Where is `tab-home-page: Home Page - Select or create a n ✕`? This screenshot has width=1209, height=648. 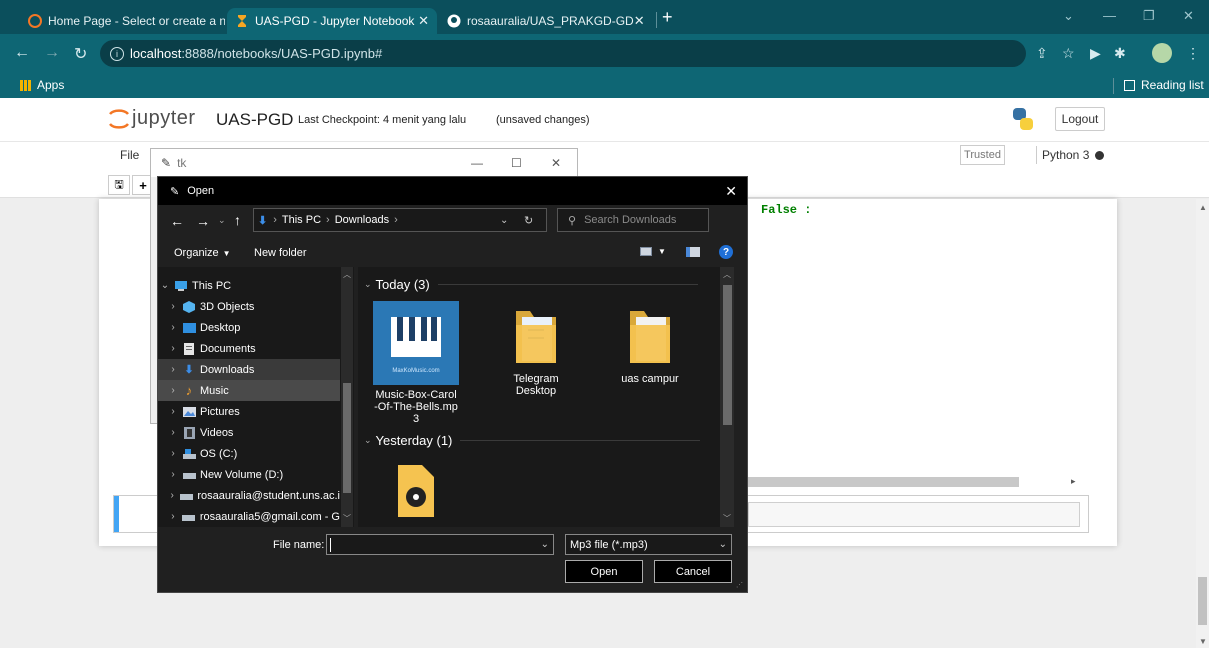
tab-home-page: Home Page - Select or create a n ✕ is located at coordinates (122, 21).